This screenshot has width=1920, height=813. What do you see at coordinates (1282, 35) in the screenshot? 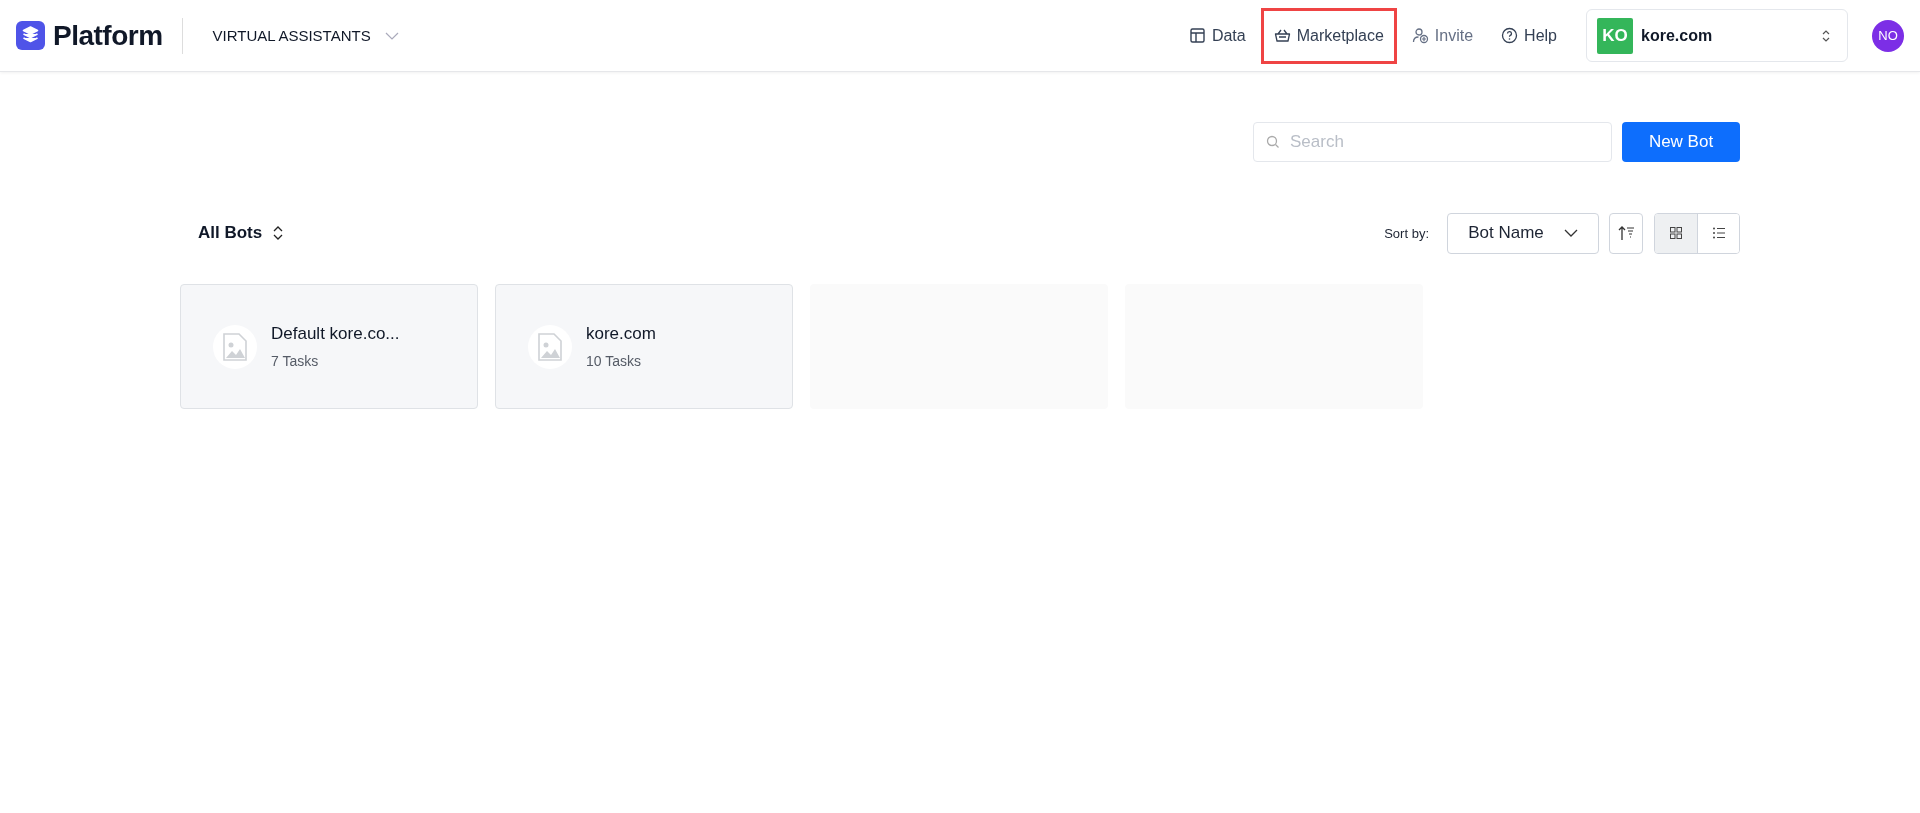
I see `basket-icon` at bounding box center [1282, 35].